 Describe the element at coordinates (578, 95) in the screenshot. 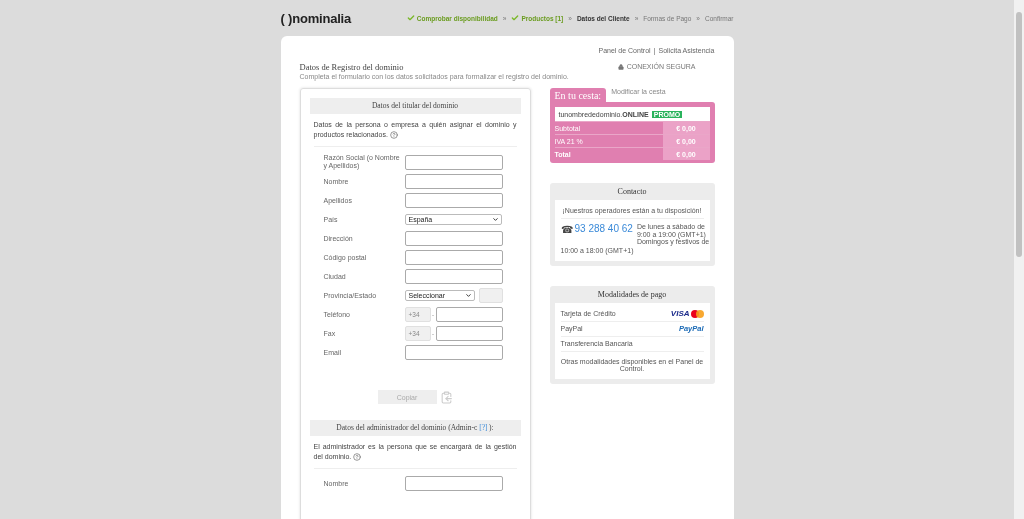

I see `cart-title: En tu cesta:` at that location.